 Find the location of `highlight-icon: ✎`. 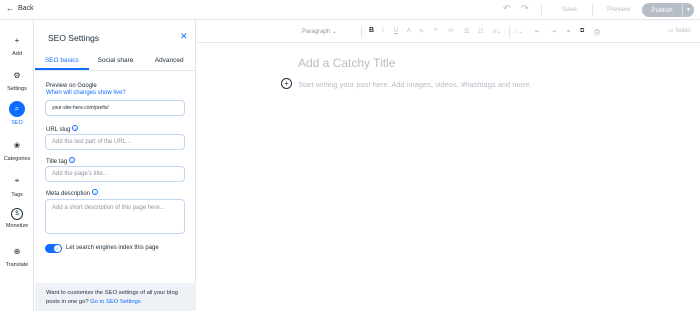

highlight-icon: ✎ is located at coordinates (421, 31).